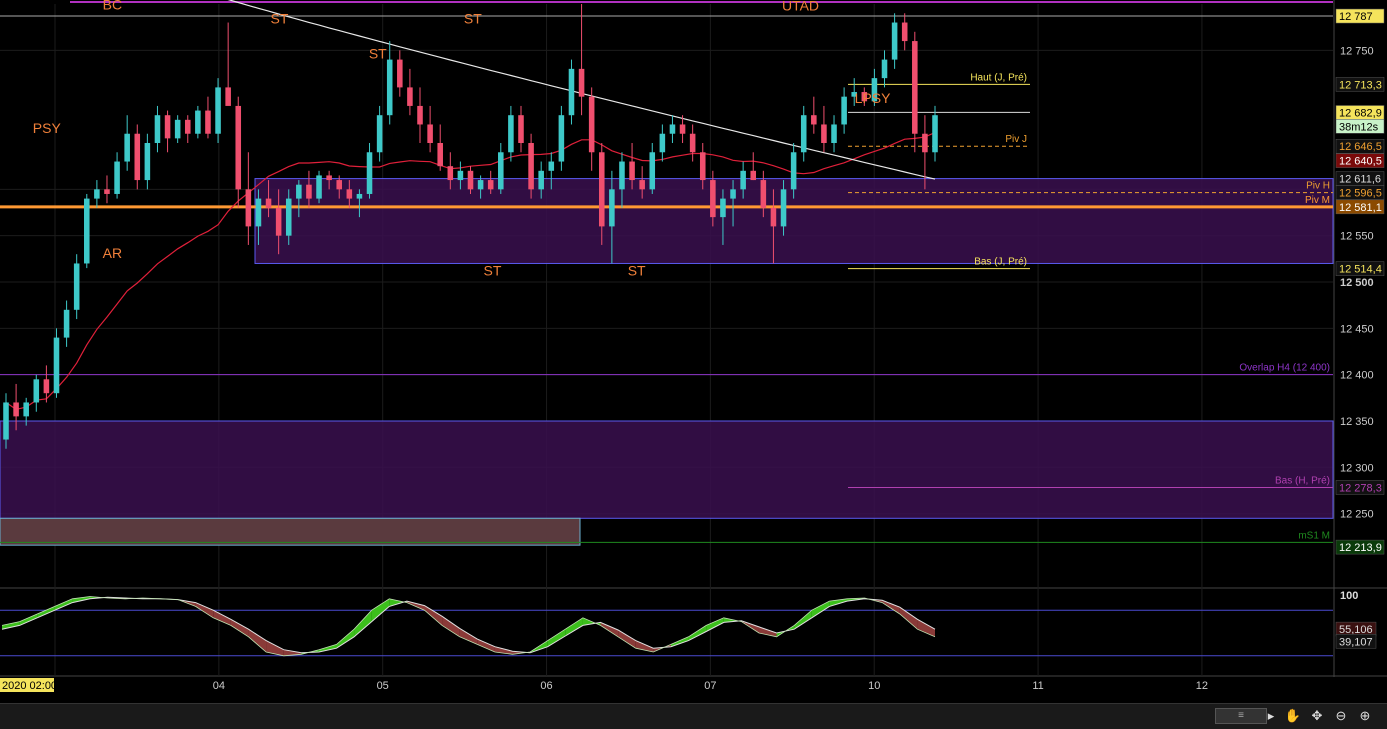 This screenshot has width=1387, height=729. I want to click on level-label: Piv J, so click(1016, 139).